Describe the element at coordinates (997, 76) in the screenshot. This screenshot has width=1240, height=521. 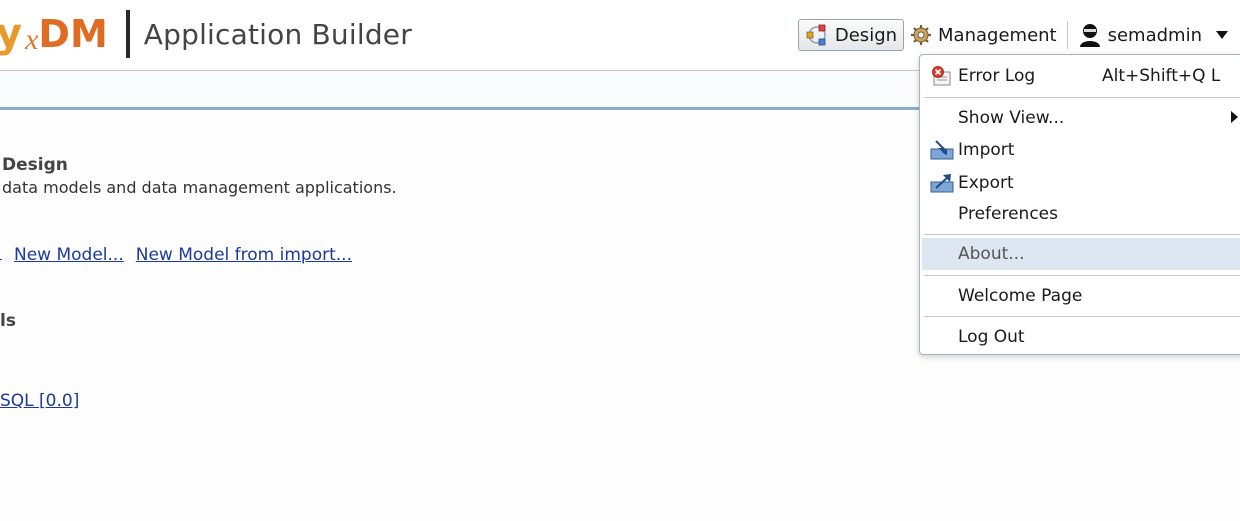
I see `menu-label-error-log: Error Log` at that location.